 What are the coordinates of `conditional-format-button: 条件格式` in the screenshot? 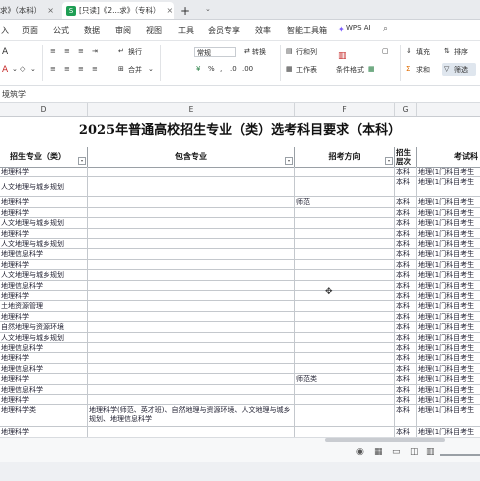 It's located at (350, 70).